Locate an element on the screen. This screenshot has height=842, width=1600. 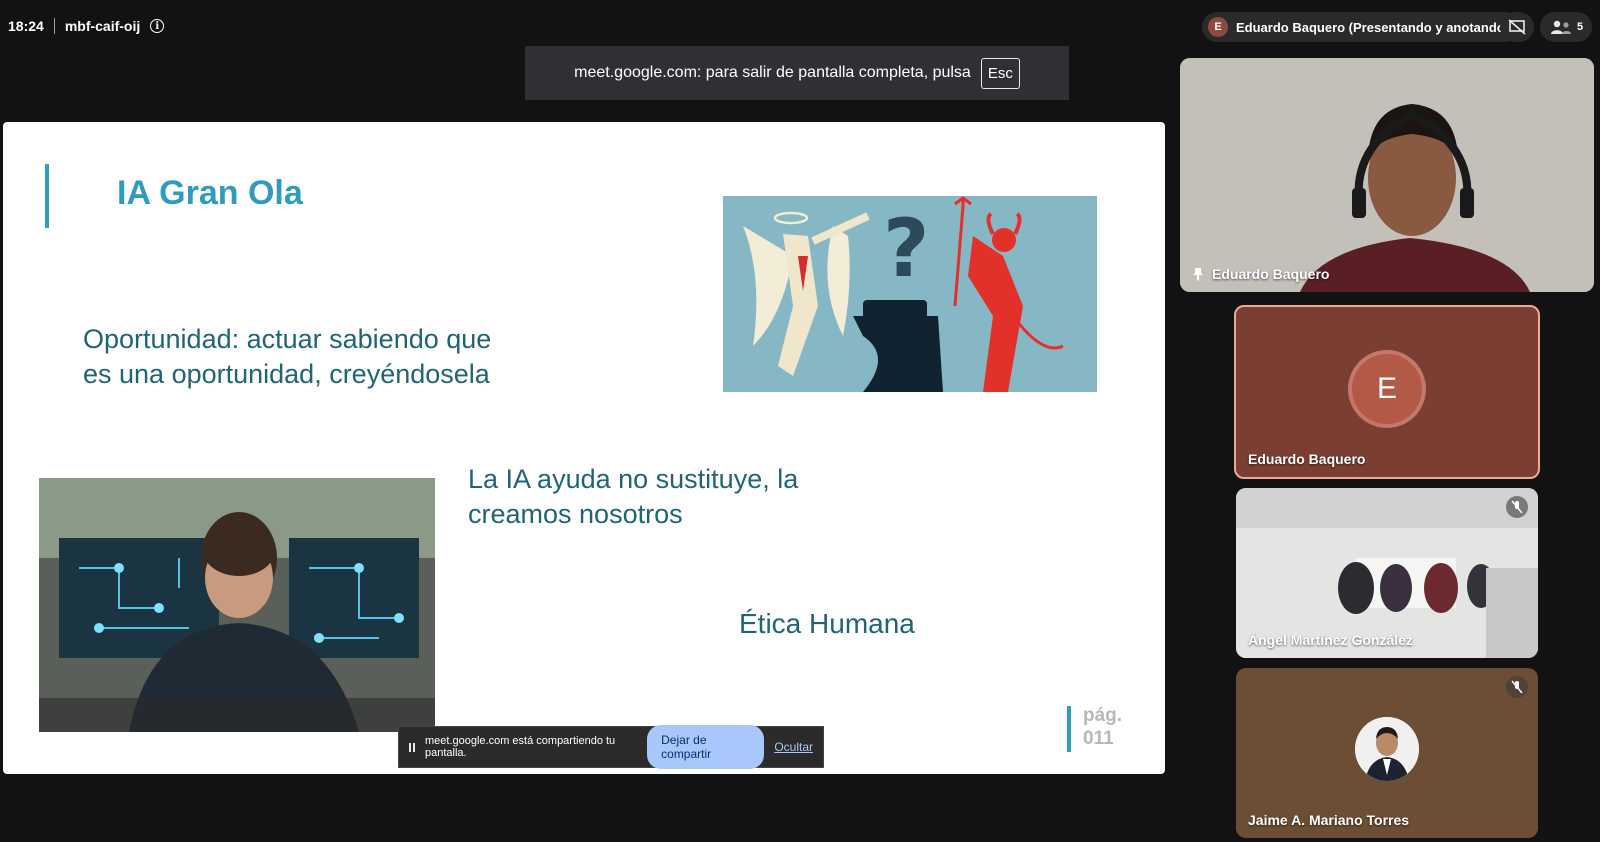
presentation-off-button is located at coordinates (1517, 27).